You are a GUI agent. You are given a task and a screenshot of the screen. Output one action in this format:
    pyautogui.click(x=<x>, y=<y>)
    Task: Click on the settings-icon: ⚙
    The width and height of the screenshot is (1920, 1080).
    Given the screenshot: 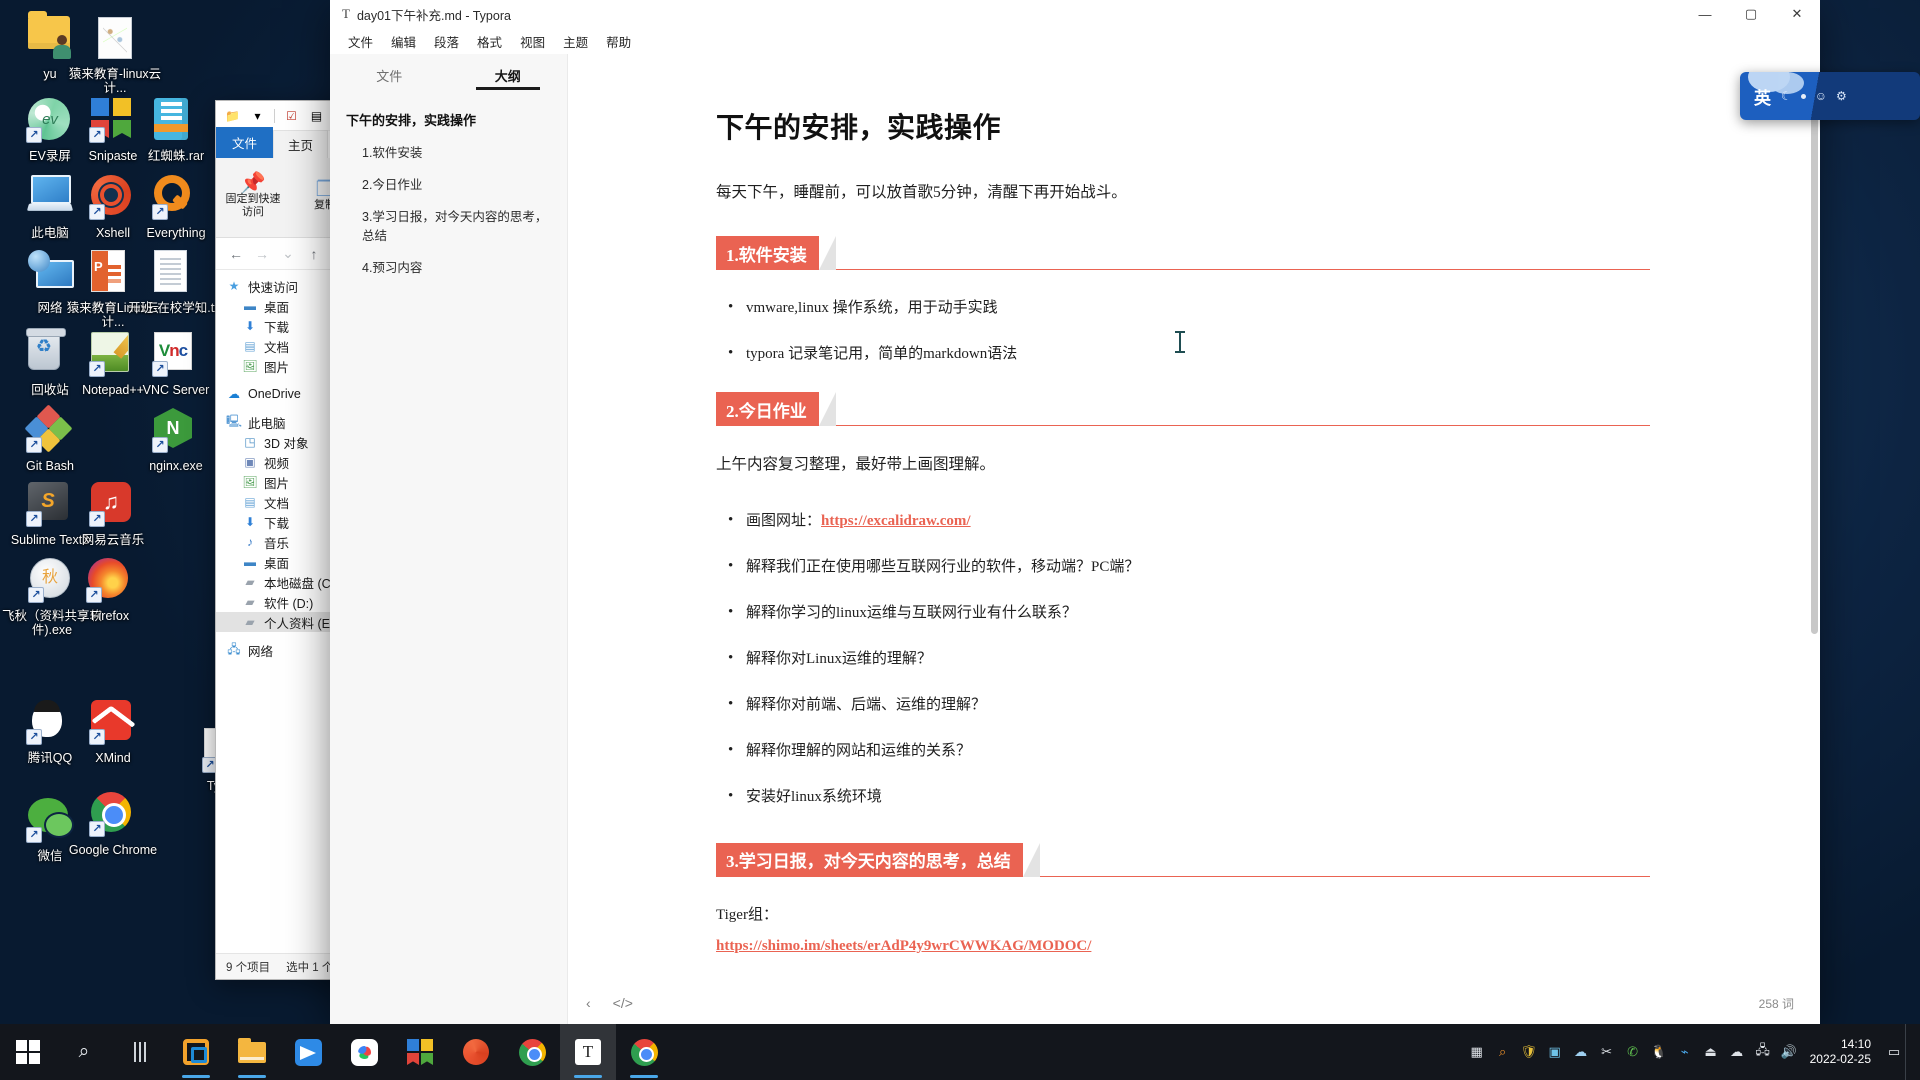 What is the action you would take?
    pyautogui.click(x=1841, y=96)
    